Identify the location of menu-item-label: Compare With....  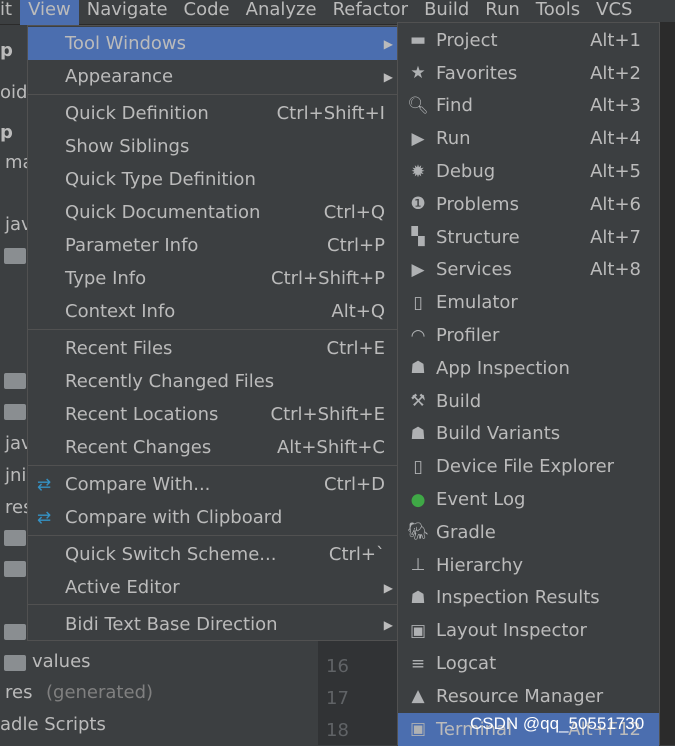
(138, 484).